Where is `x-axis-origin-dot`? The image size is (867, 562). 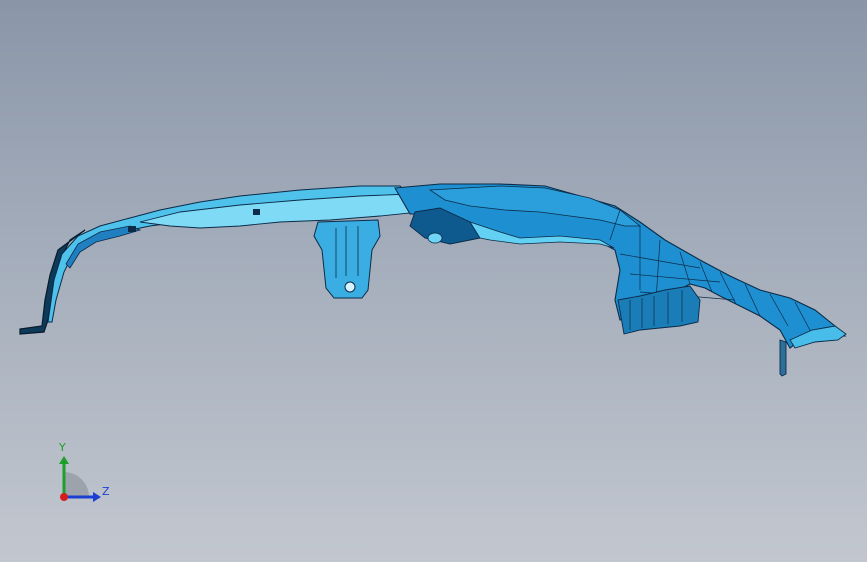 x-axis-origin-dot is located at coordinates (64, 497).